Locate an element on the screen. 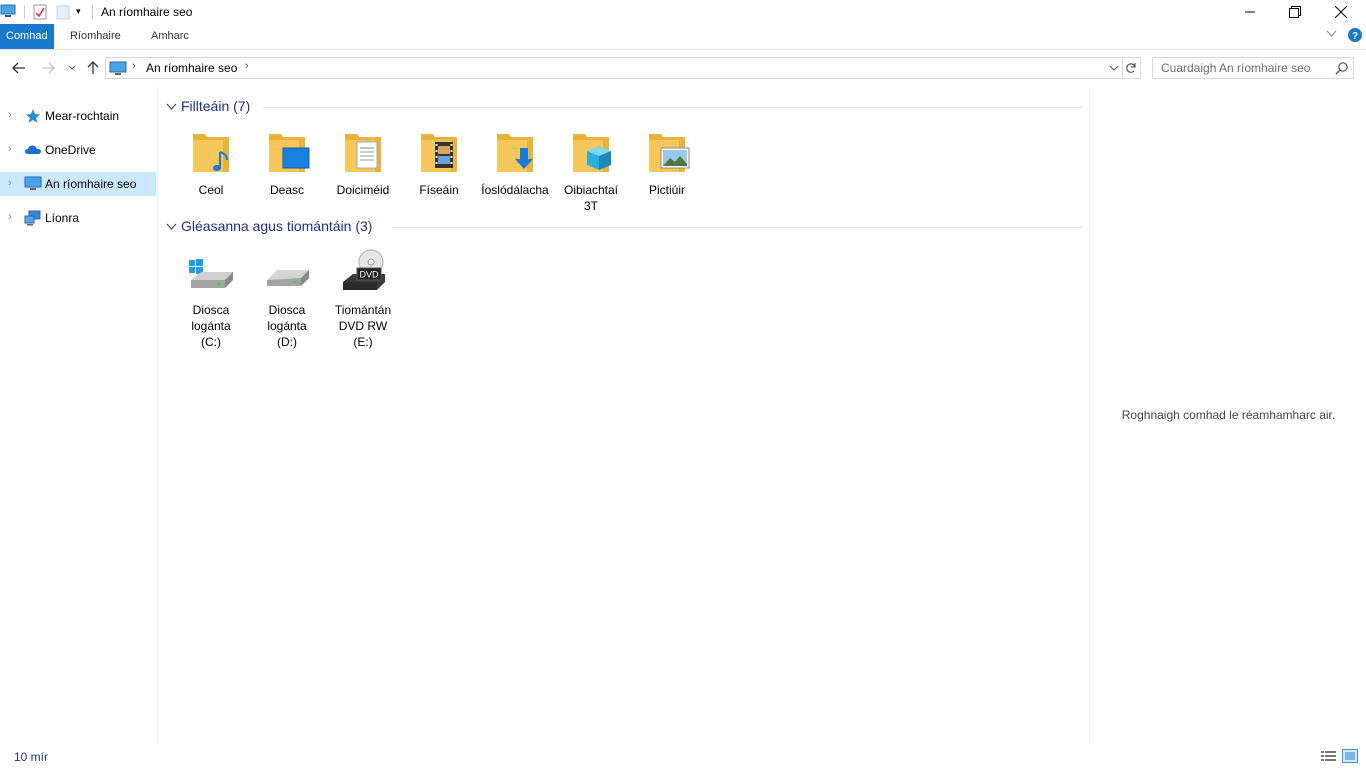  search-icon is located at coordinates (1342, 69).